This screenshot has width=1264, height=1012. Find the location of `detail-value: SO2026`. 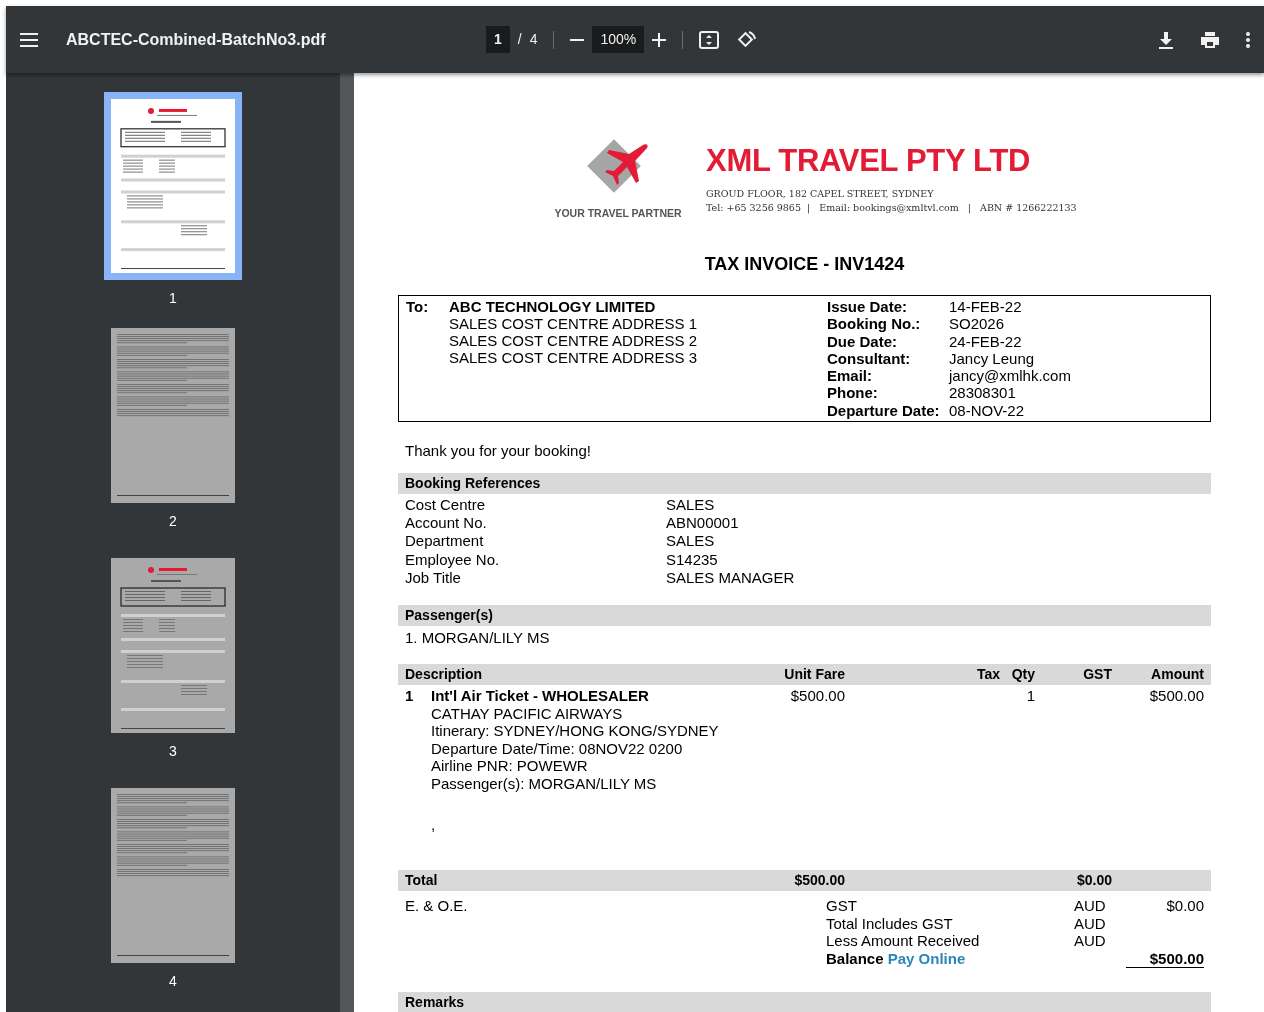

detail-value: SO2026 is located at coordinates (977, 324).